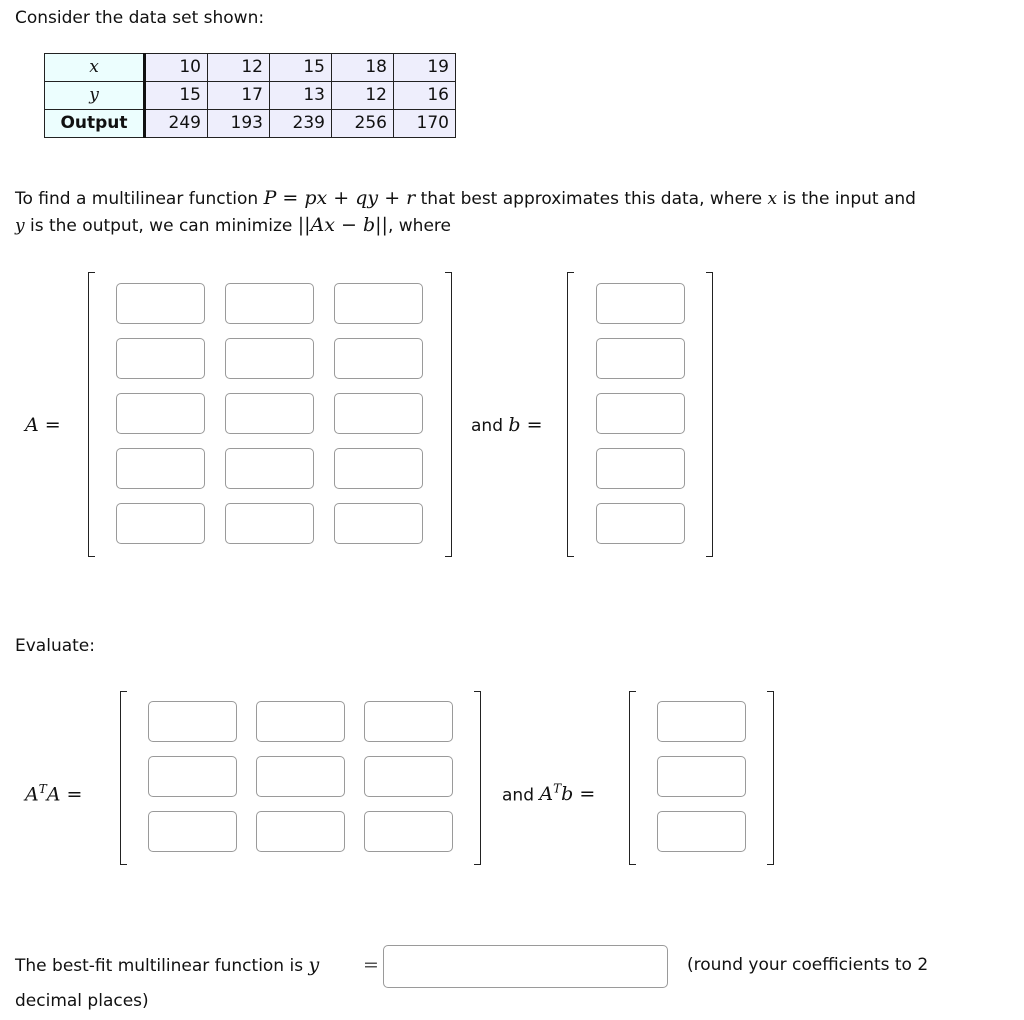 The image size is (1024, 1020). What do you see at coordinates (314, 965) in the screenshot?
I see `final-var: y` at bounding box center [314, 965].